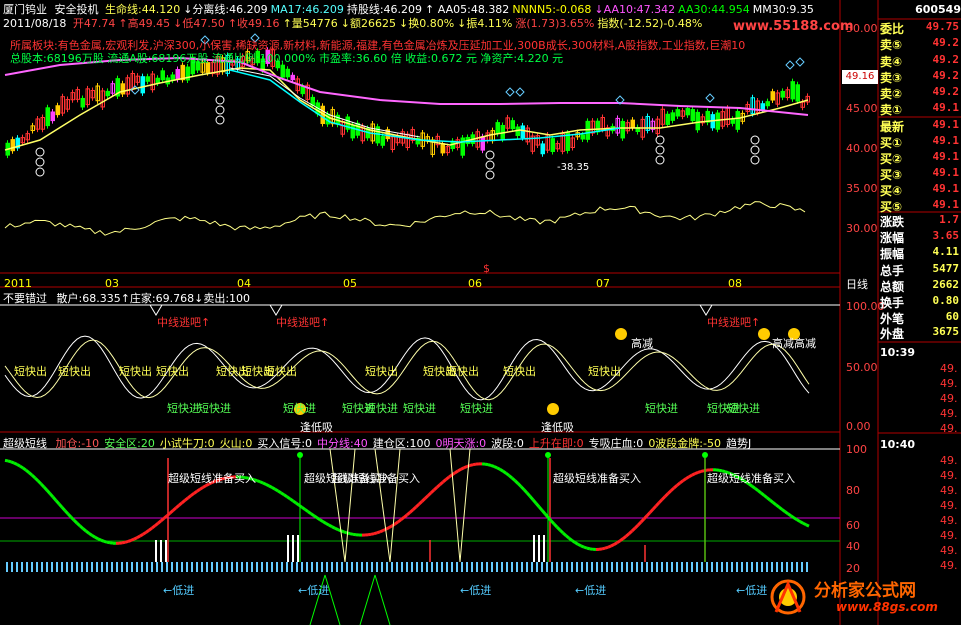 The image size is (961, 625). Describe the element at coordinates (946, 268) in the screenshot. I see `quote-value: 5477` at that location.